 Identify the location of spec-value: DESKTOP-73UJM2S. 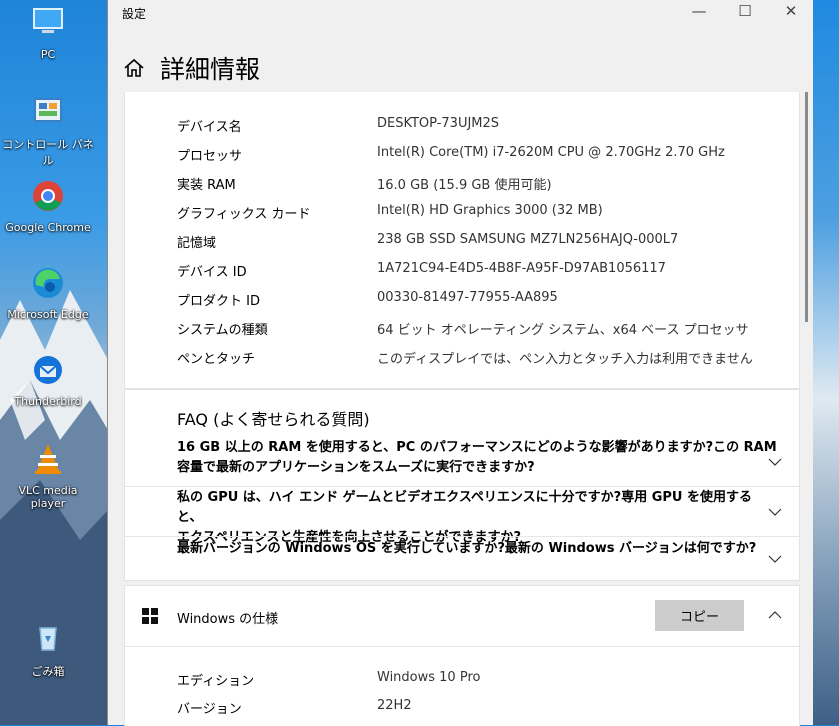
(438, 123).